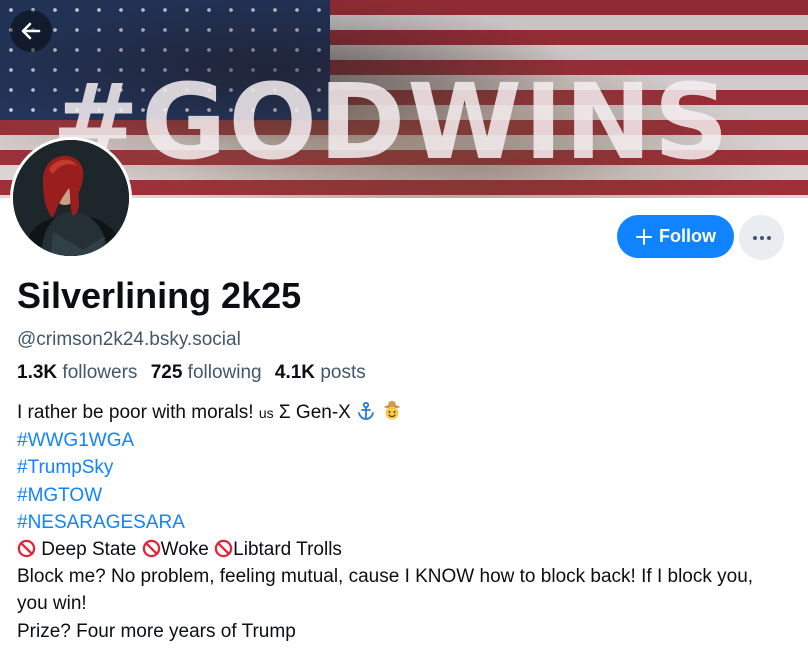 This screenshot has height=655, width=808. I want to click on prohibited-item: Libtard Trolls, so click(287, 550).